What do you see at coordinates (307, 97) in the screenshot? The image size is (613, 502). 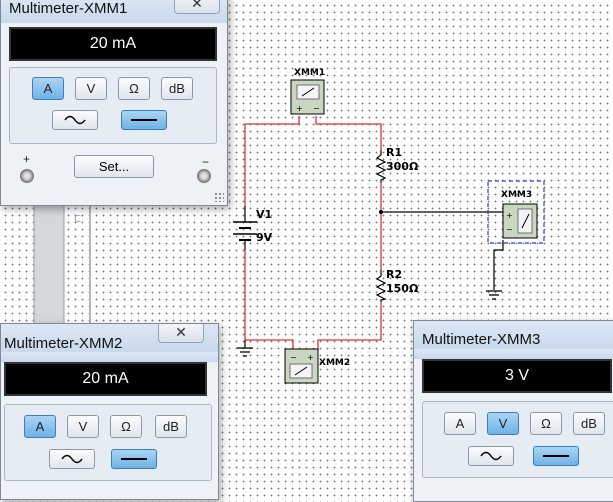 I see `multimeter-xmm1-icon: + −` at bounding box center [307, 97].